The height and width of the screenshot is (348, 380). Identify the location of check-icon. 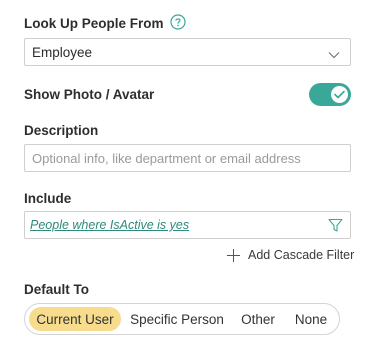
(339, 94).